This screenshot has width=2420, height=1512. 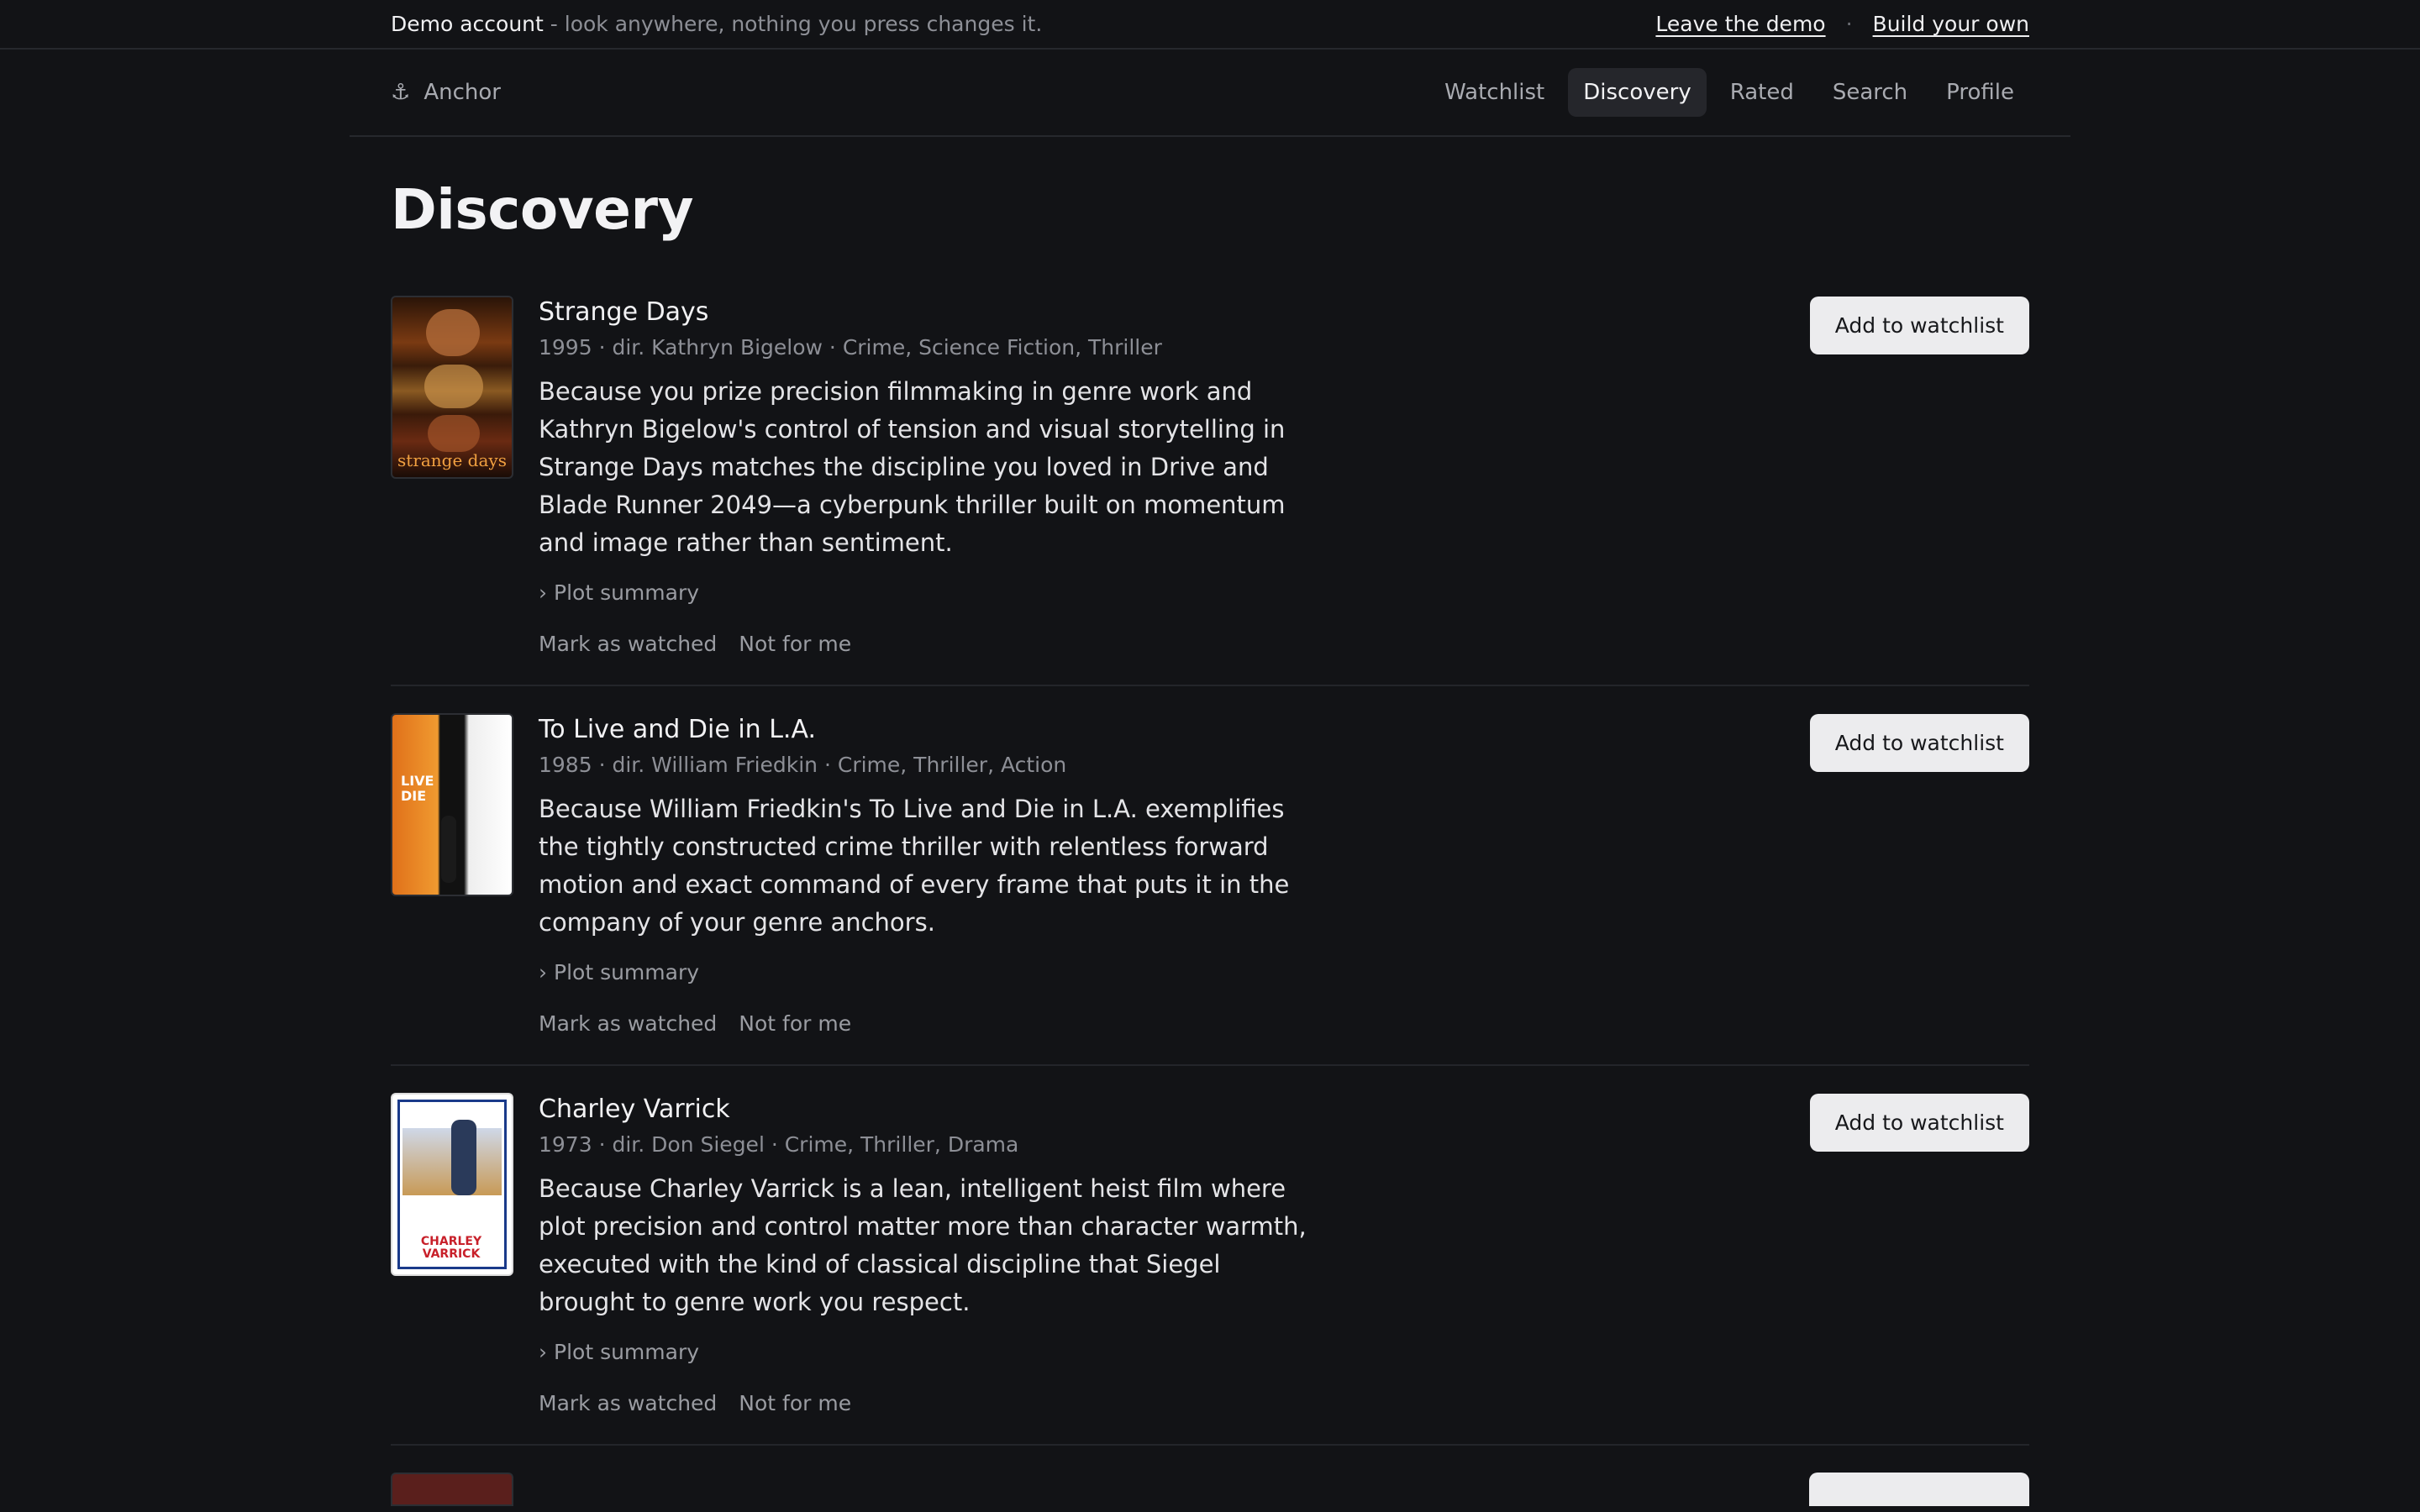 What do you see at coordinates (417, 788) in the screenshot?
I see `poster-title-text: LIVE DIE` at bounding box center [417, 788].